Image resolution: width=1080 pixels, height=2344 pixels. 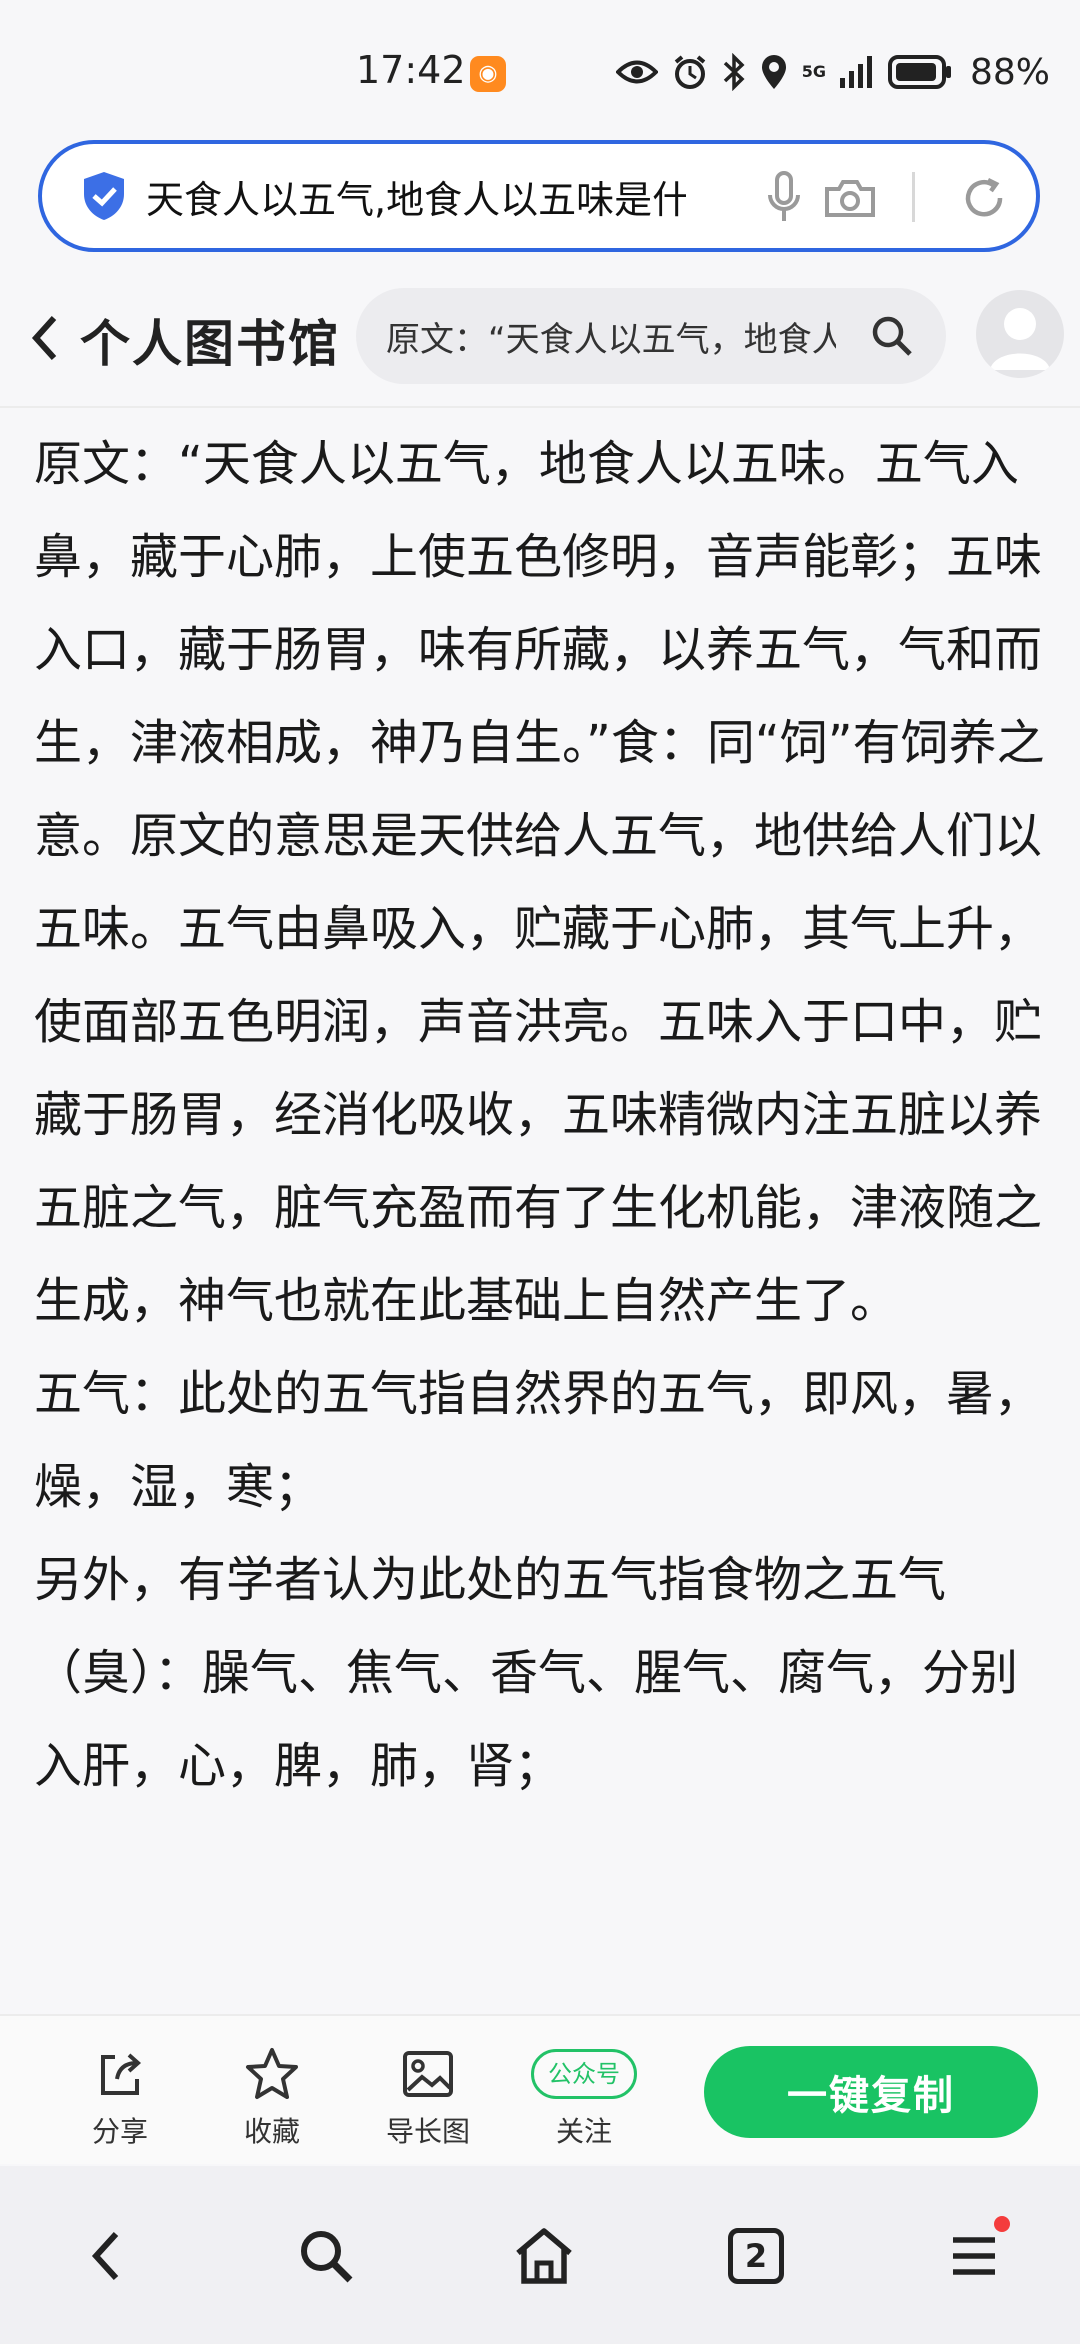 I want to click on camera-icon, so click(x=850, y=198).